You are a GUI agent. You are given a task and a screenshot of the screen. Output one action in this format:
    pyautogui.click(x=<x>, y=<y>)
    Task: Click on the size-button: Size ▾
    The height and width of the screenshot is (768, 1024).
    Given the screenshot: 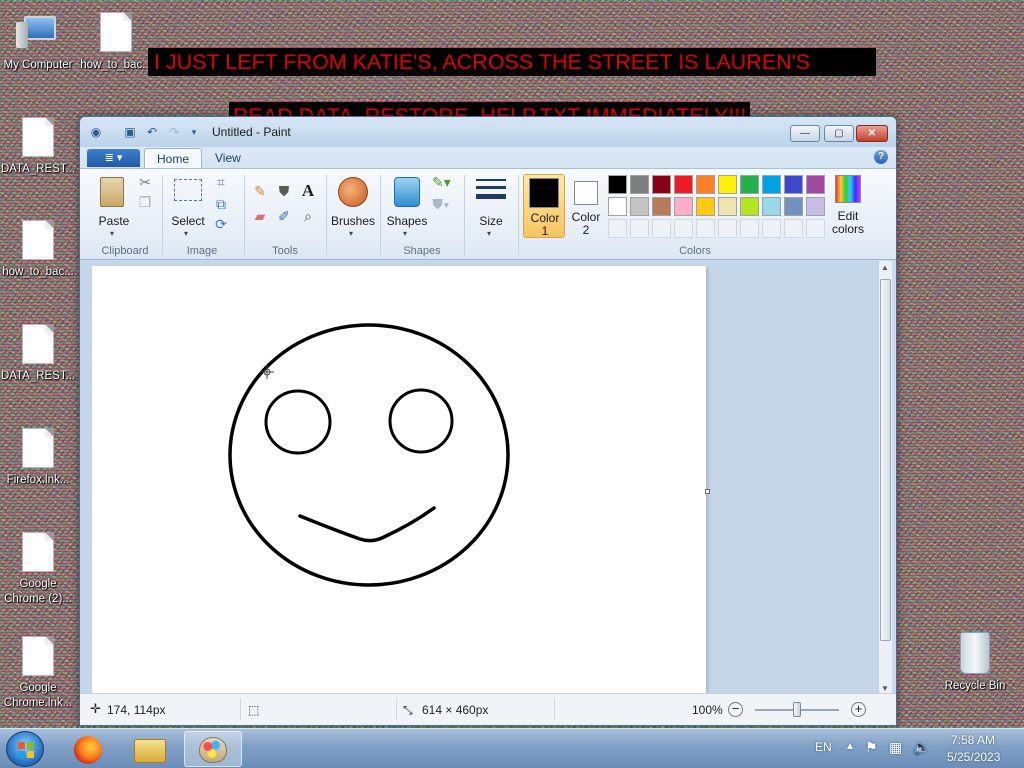 What is the action you would take?
    pyautogui.click(x=491, y=205)
    